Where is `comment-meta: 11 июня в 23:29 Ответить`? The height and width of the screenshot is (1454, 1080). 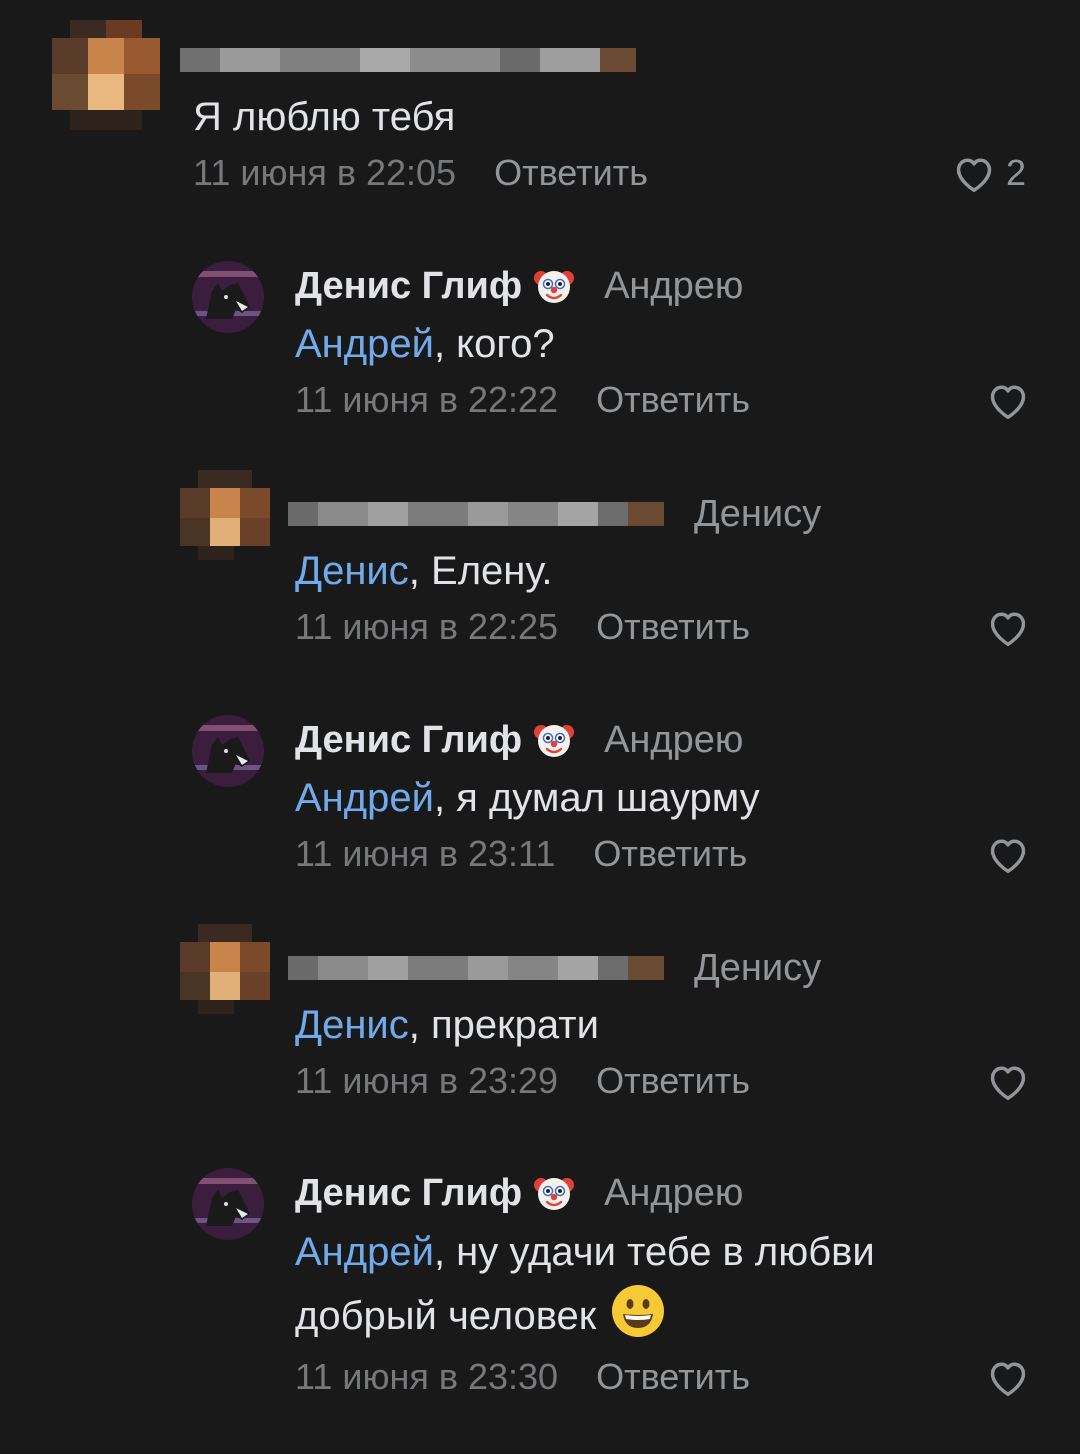
comment-meta: 11 июня в 23:29 Ответить is located at coordinates (522, 1081).